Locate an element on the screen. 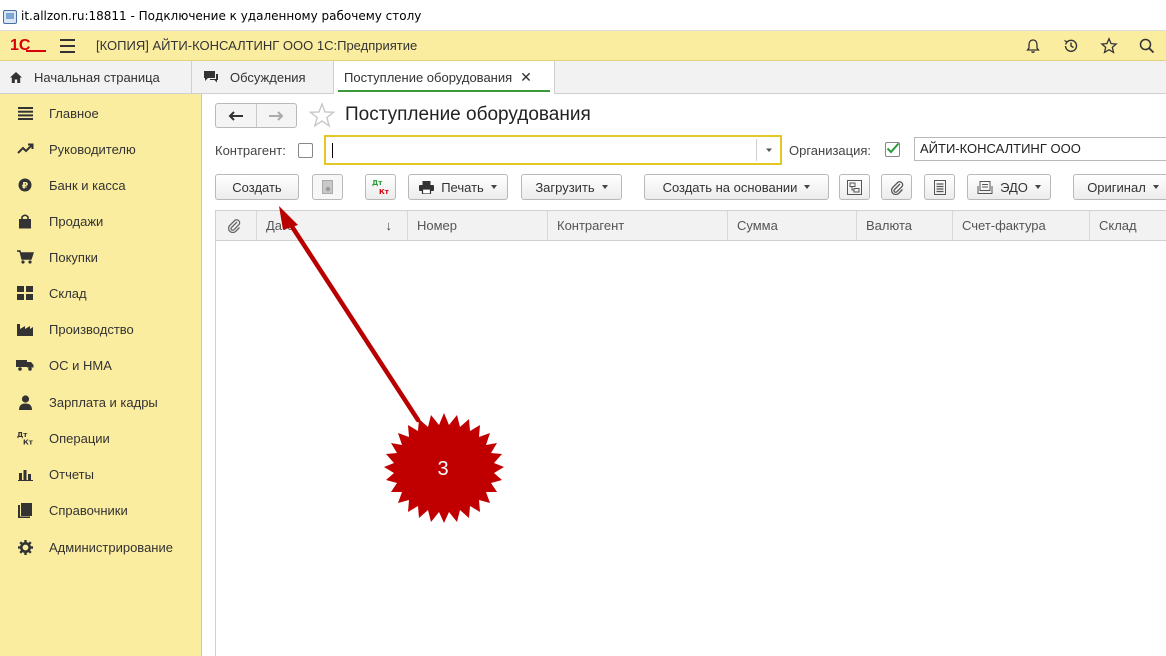 This screenshot has height=656, width=1166. original-button: Оригинал is located at coordinates (1119, 187).